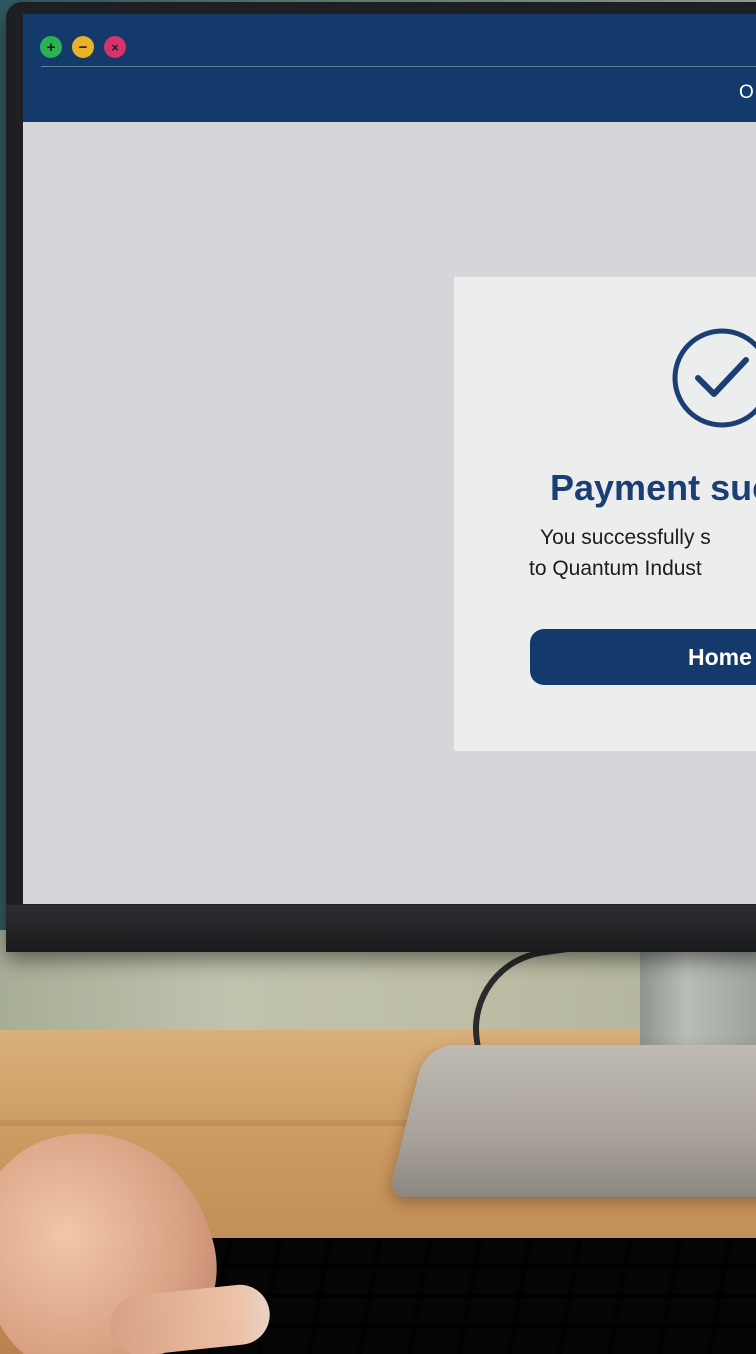 The width and height of the screenshot is (756, 1354). I want to click on payment-success-message: You successfully s to Quantum Indust, so click(642, 553).